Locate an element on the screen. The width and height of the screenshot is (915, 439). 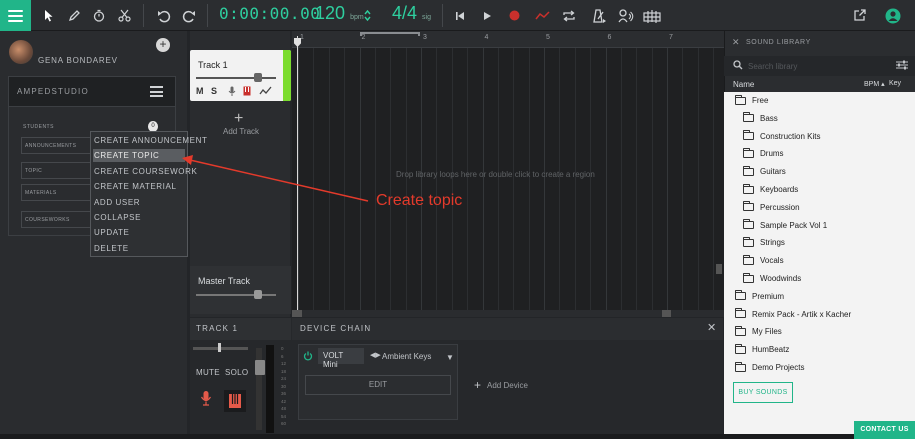
library-folder-item: Free is located at coordinates (751, 100).